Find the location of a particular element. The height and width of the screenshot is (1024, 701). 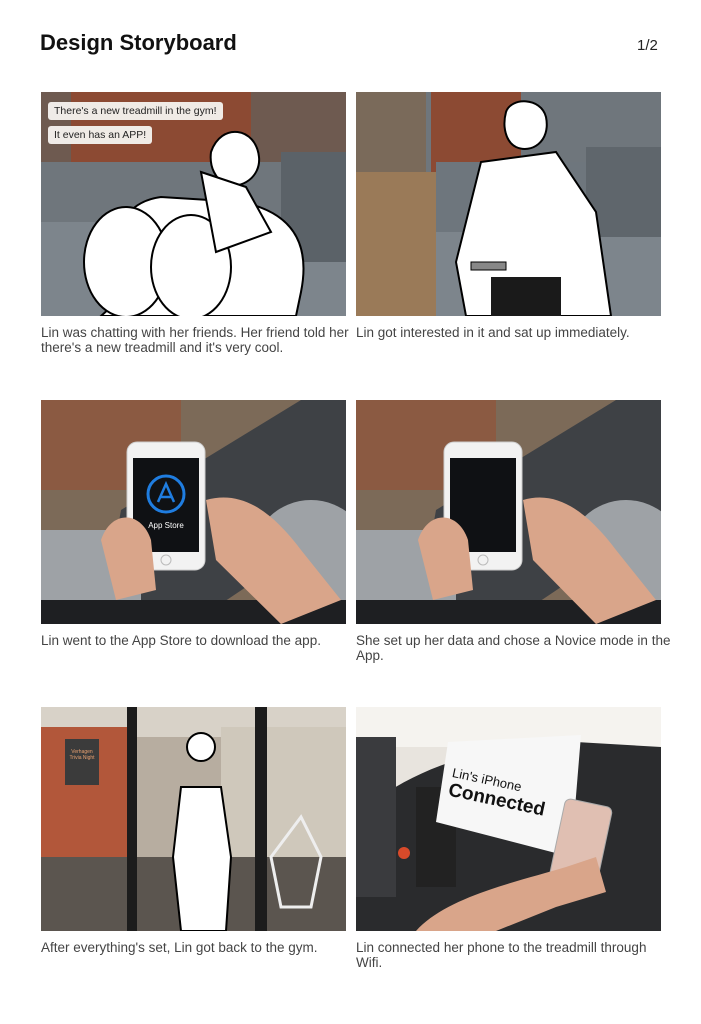

gym-sign-line: Trivia Night is located at coordinates (82, 758).